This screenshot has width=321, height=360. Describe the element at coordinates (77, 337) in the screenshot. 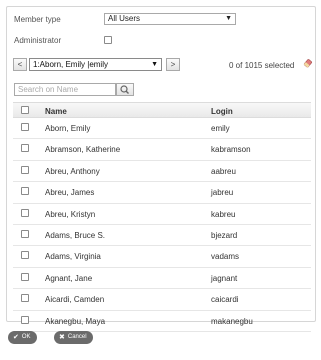

I see `cancel-label: Cancel` at that location.